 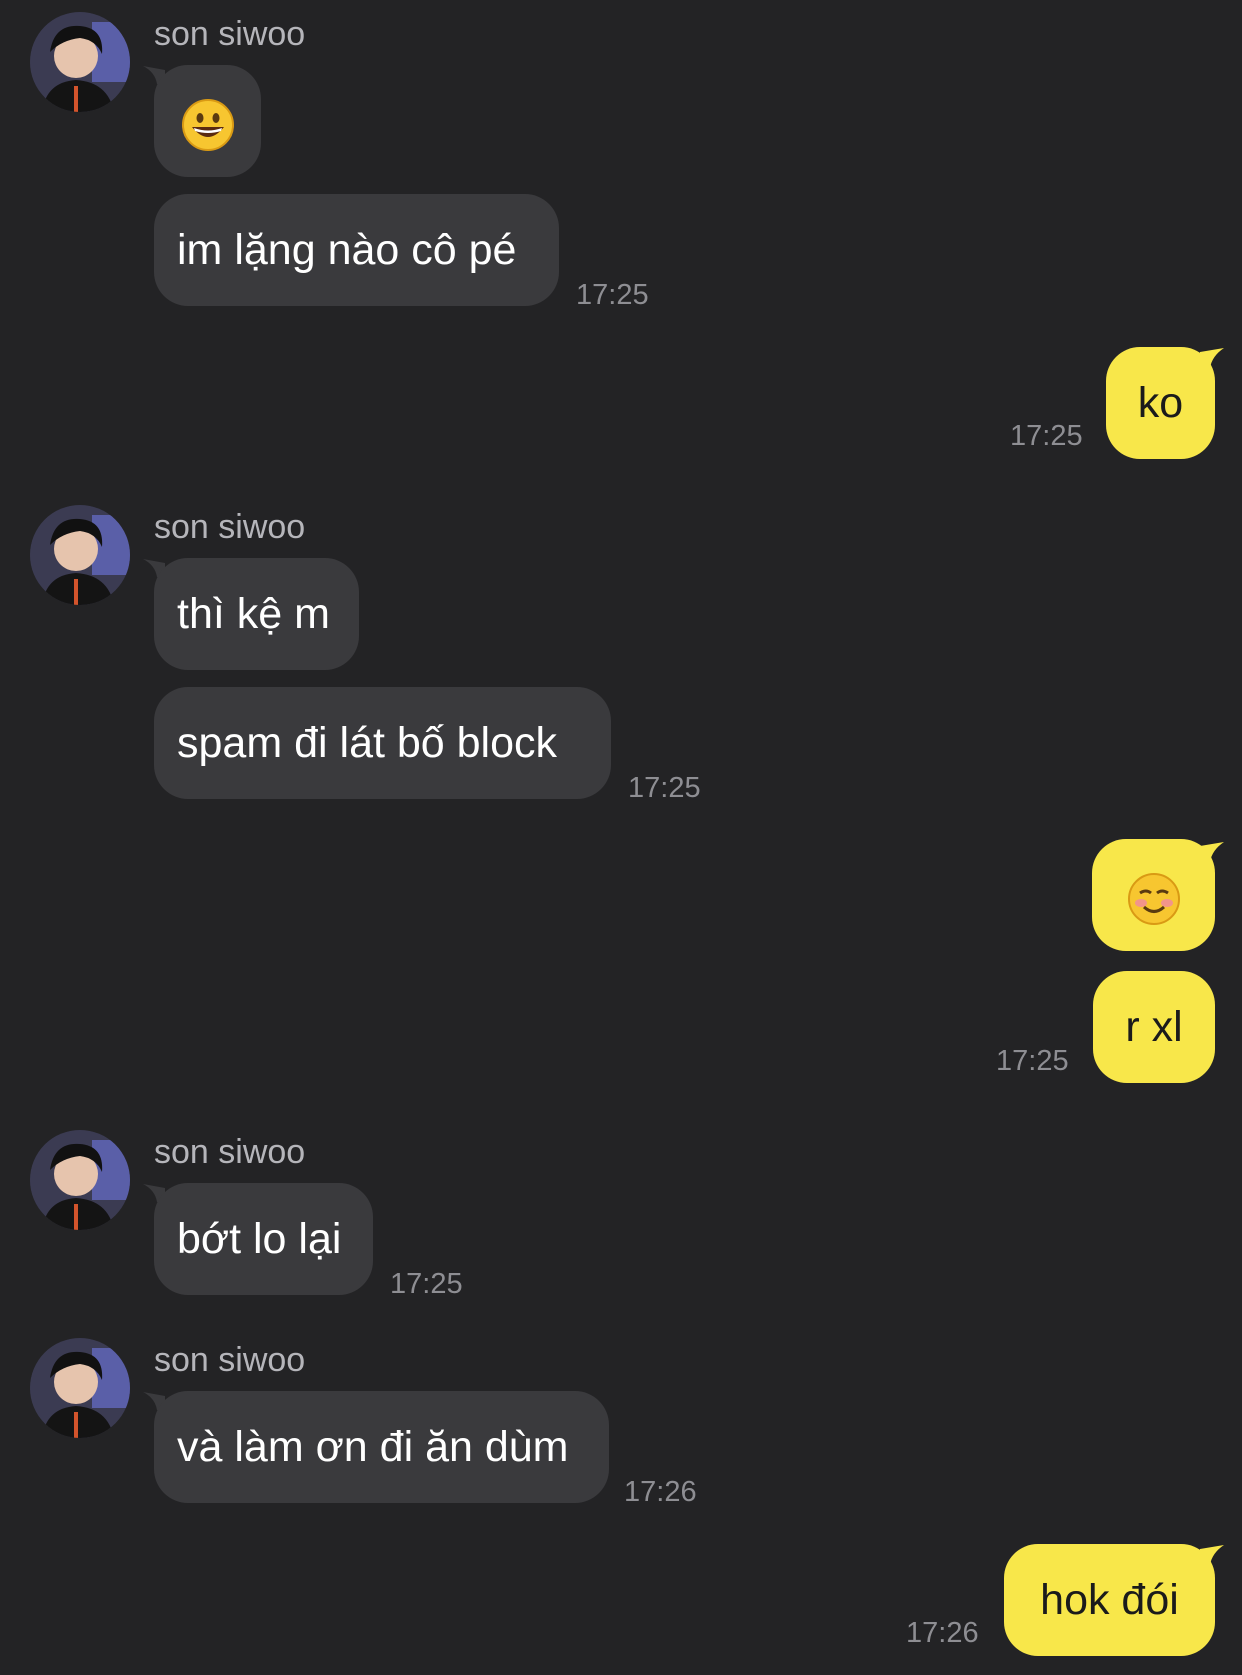 What do you see at coordinates (1160, 403) in the screenshot?
I see `message-bubble: ko` at bounding box center [1160, 403].